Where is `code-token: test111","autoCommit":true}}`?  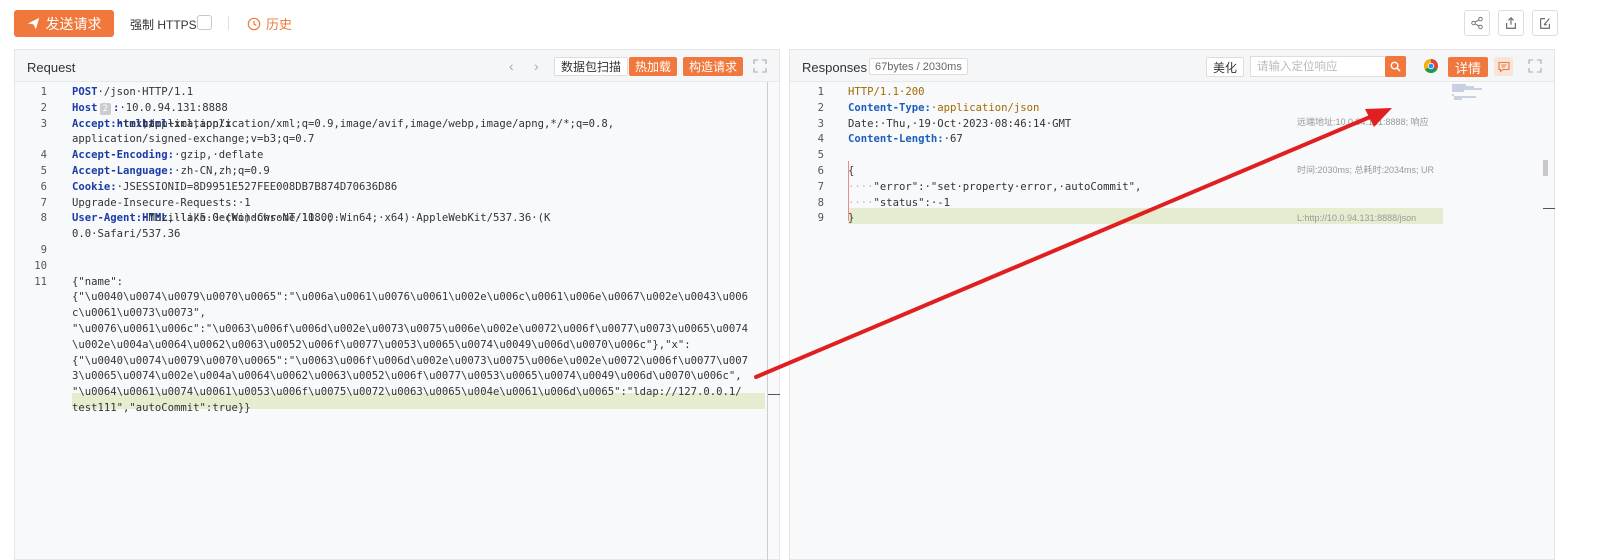
code-token: test111","autoCommit":true}} is located at coordinates (161, 407).